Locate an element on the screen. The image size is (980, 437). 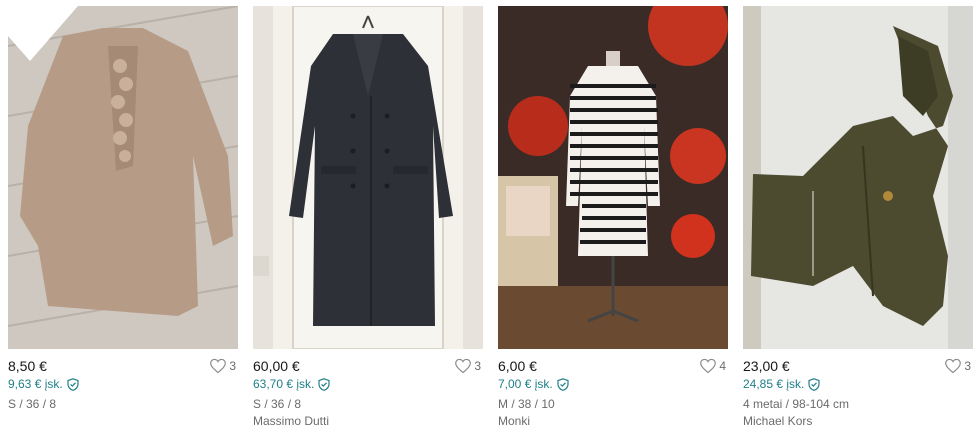
buyer-price-row: 9,63 € įsk. is located at coordinates (123, 384).